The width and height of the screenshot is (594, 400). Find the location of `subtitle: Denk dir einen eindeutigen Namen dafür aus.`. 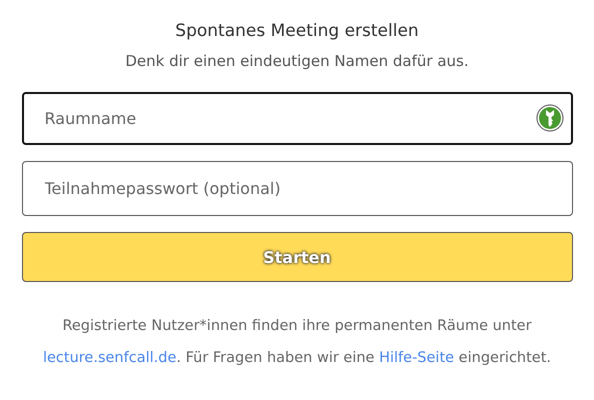

subtitle: Denk dir einen eindeutigen Namen dafür aus. is located at coordinates (297, 61).